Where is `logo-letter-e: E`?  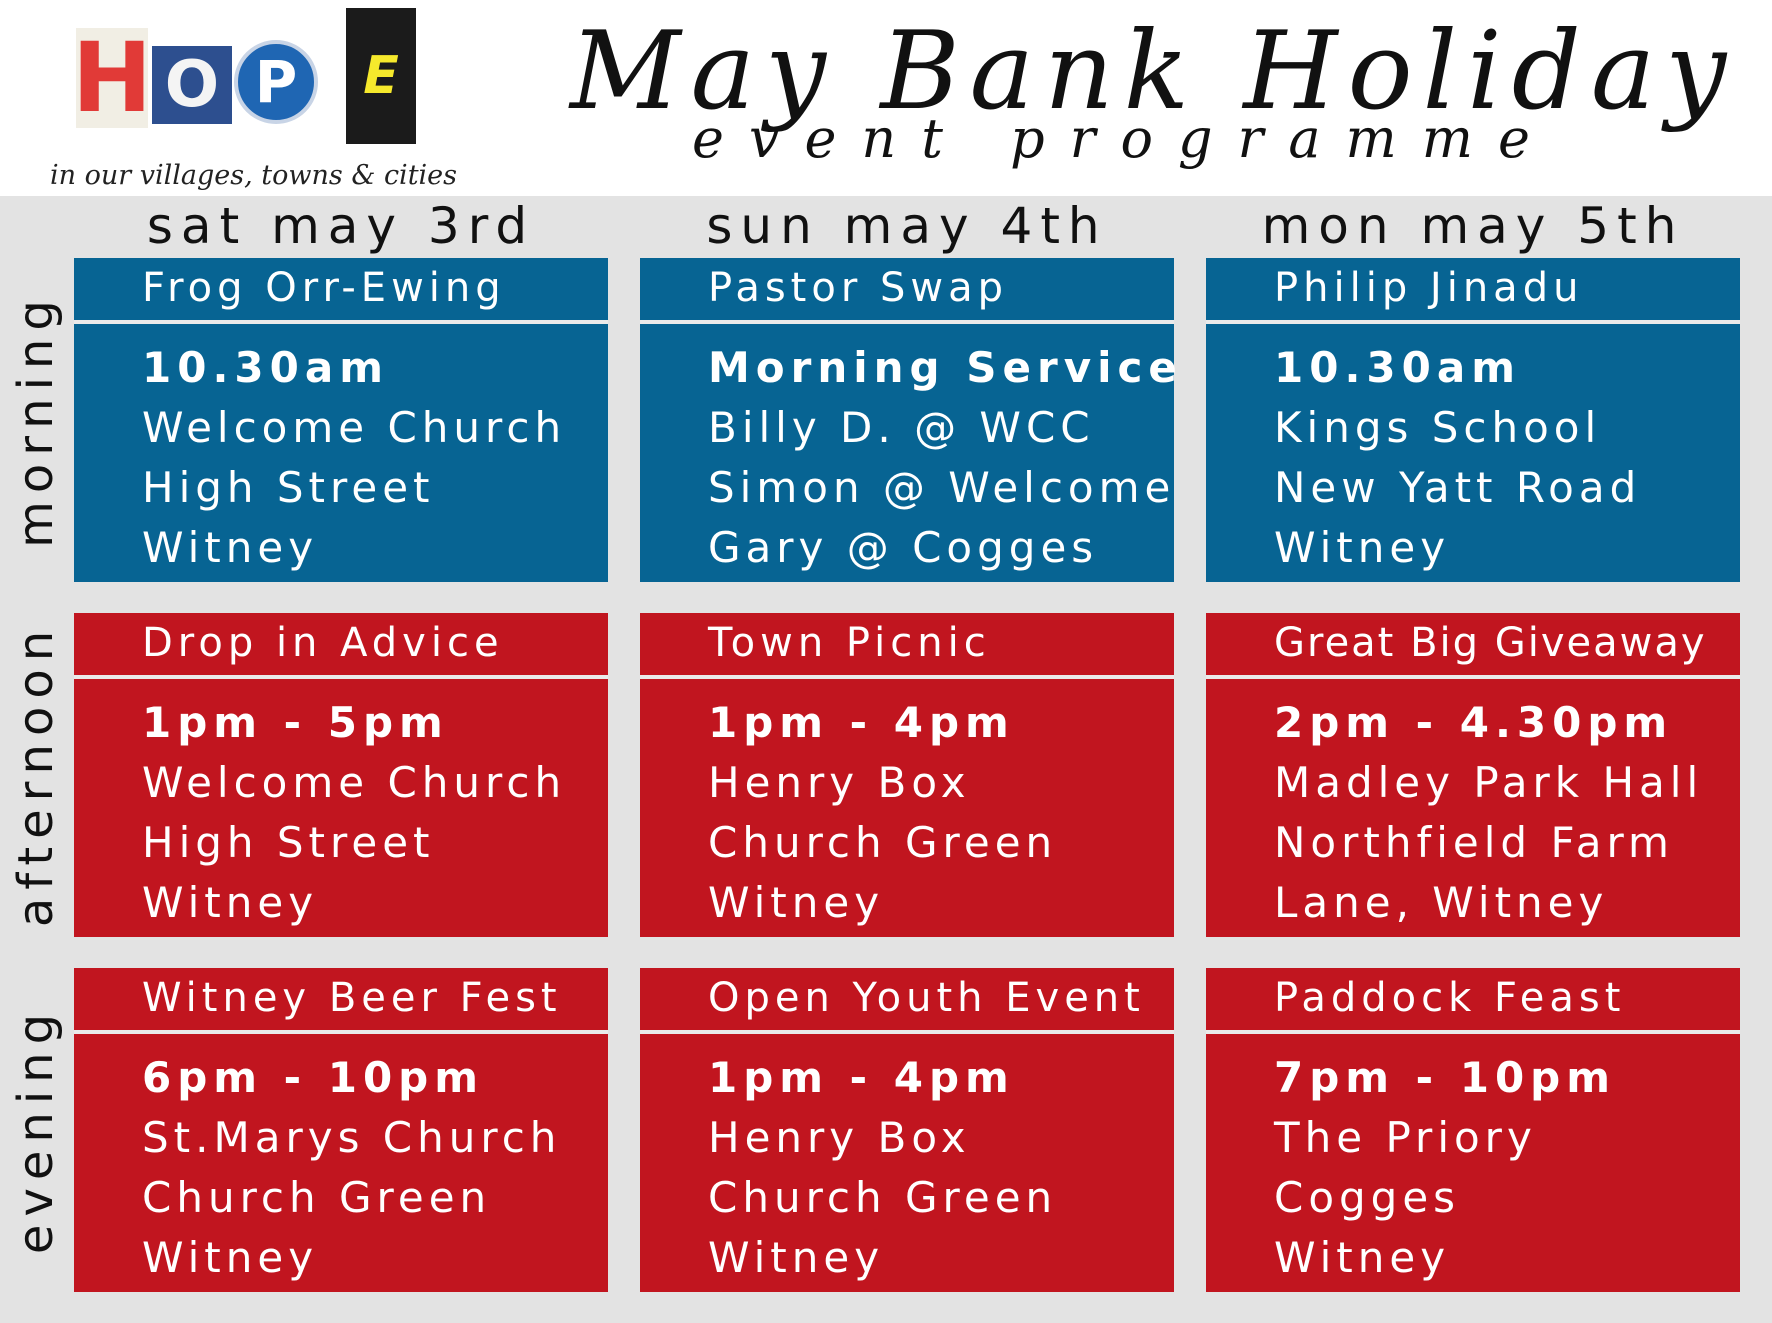 logo-letter-e: E is located at coordinates (381, 76).